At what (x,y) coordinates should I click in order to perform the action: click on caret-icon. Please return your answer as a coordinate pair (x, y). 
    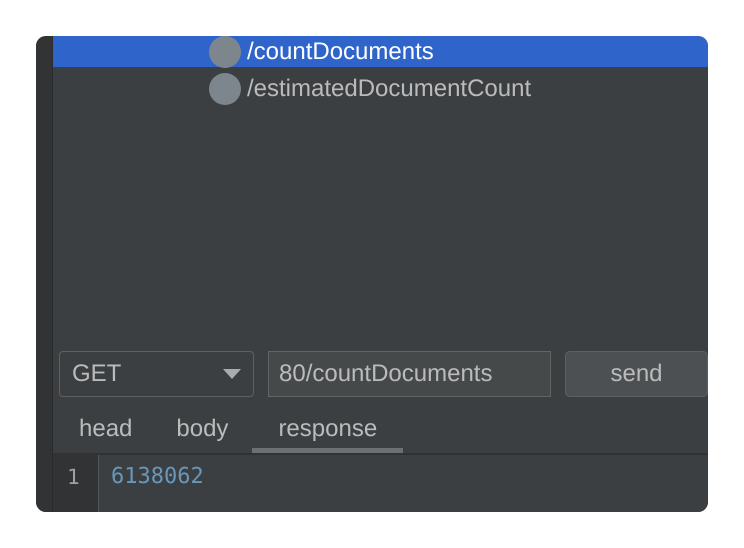
    Looking at the image, I should click on (232, 374).